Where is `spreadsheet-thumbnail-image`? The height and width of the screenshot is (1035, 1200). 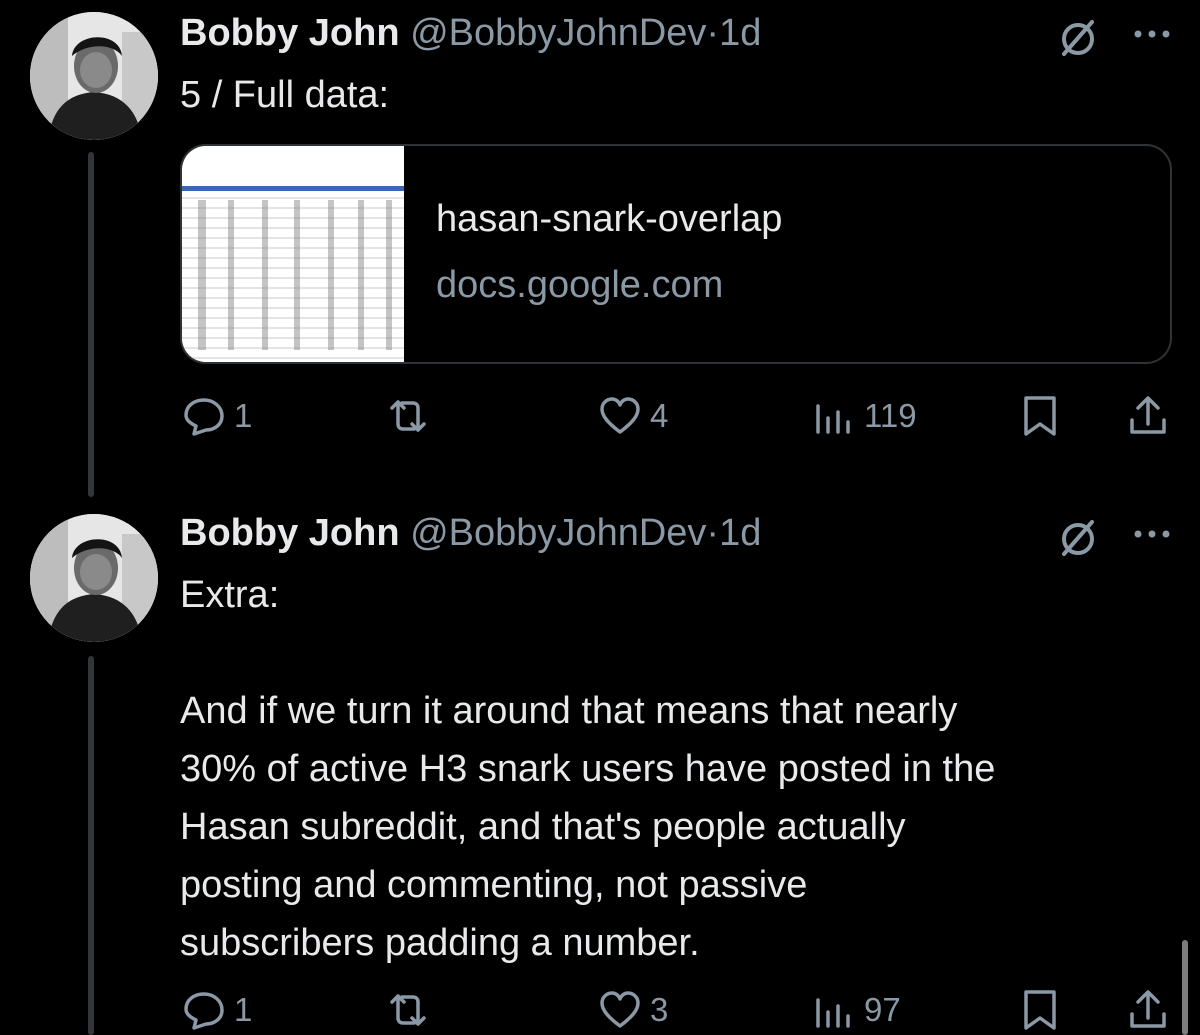
spreadsheet-thumbnail-image is located at coordinates (293, 254).